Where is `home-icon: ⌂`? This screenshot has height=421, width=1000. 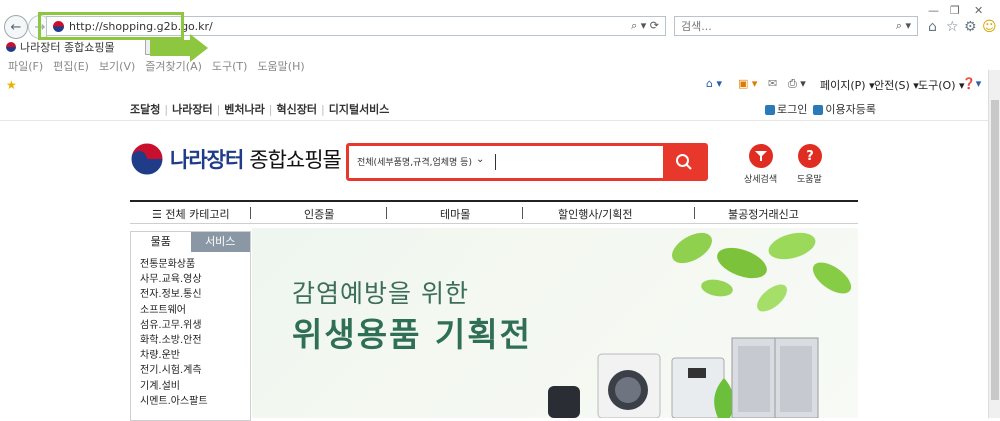
home-icon: ⌂ is located at coordinates (932, 27).